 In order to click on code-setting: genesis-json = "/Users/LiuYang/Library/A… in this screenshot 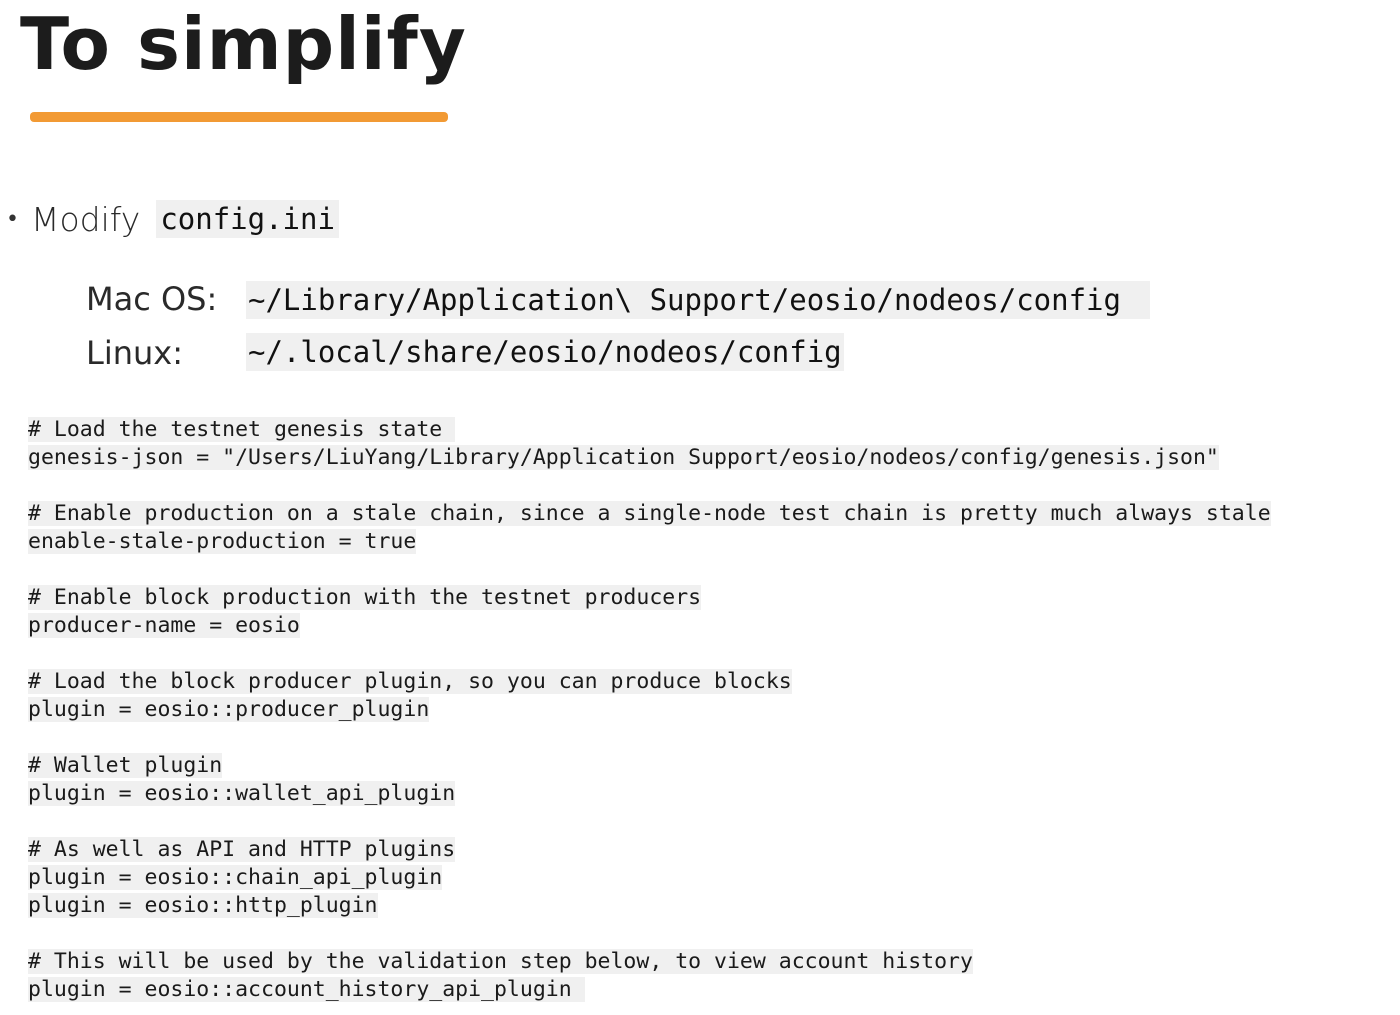, I will do `click(623, 457)`.